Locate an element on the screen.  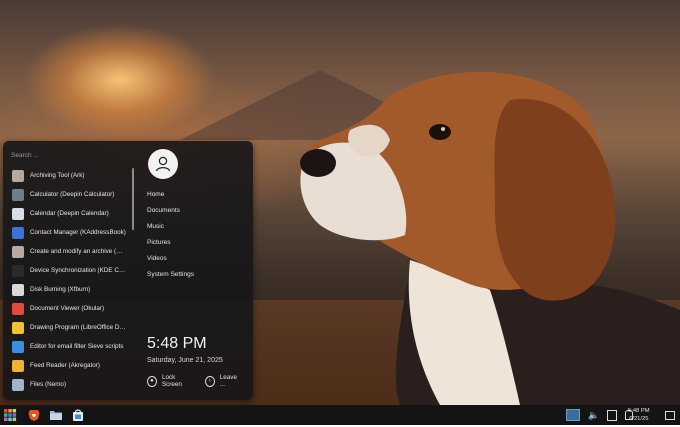
app-list-item-label: Device Synchronization (KDE Connect) is located at coordinates (78, 270).